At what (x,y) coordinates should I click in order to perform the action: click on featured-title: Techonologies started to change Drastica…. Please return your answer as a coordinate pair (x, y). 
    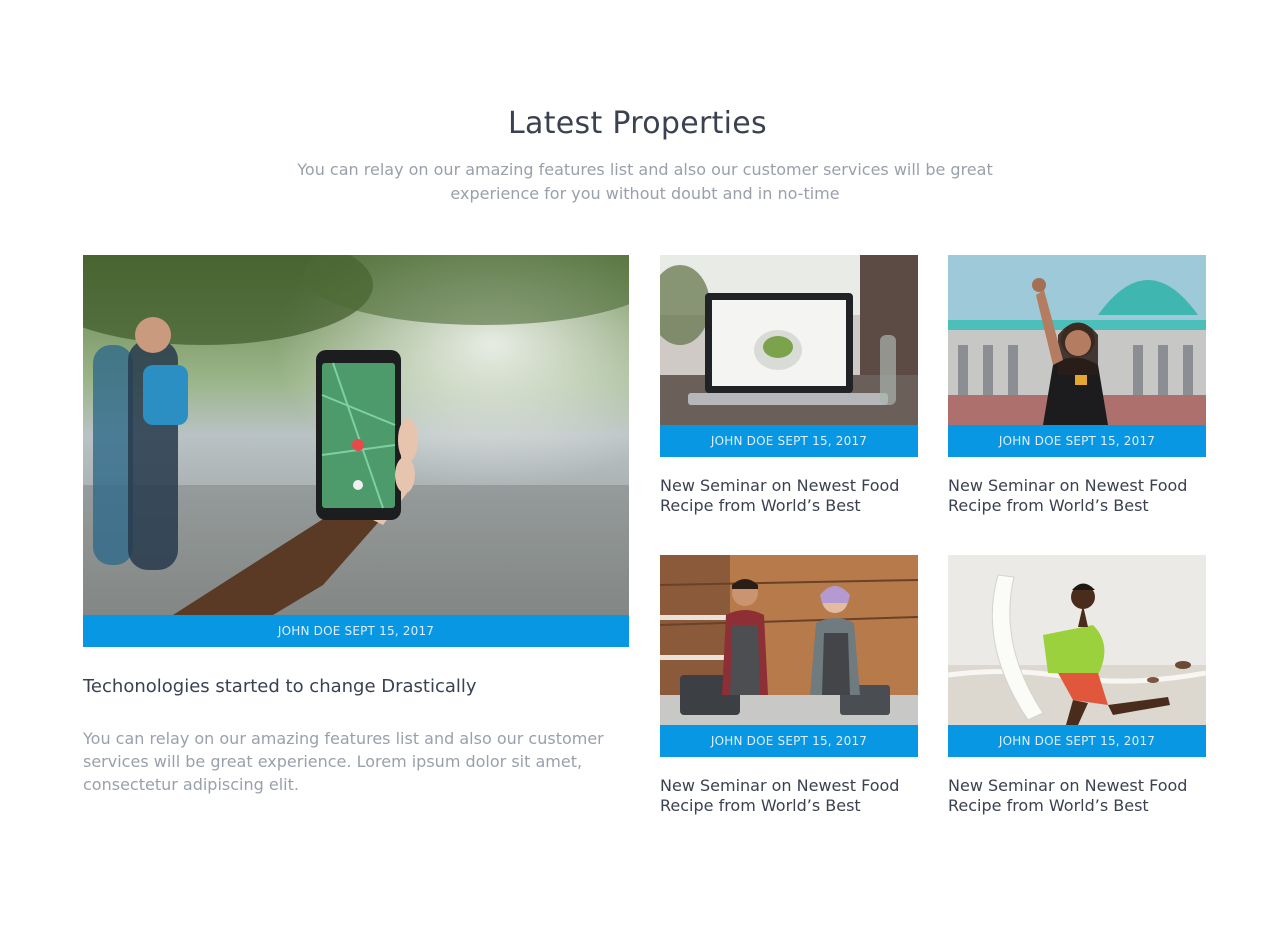
    Looking at the image, I should click on (280, 686).